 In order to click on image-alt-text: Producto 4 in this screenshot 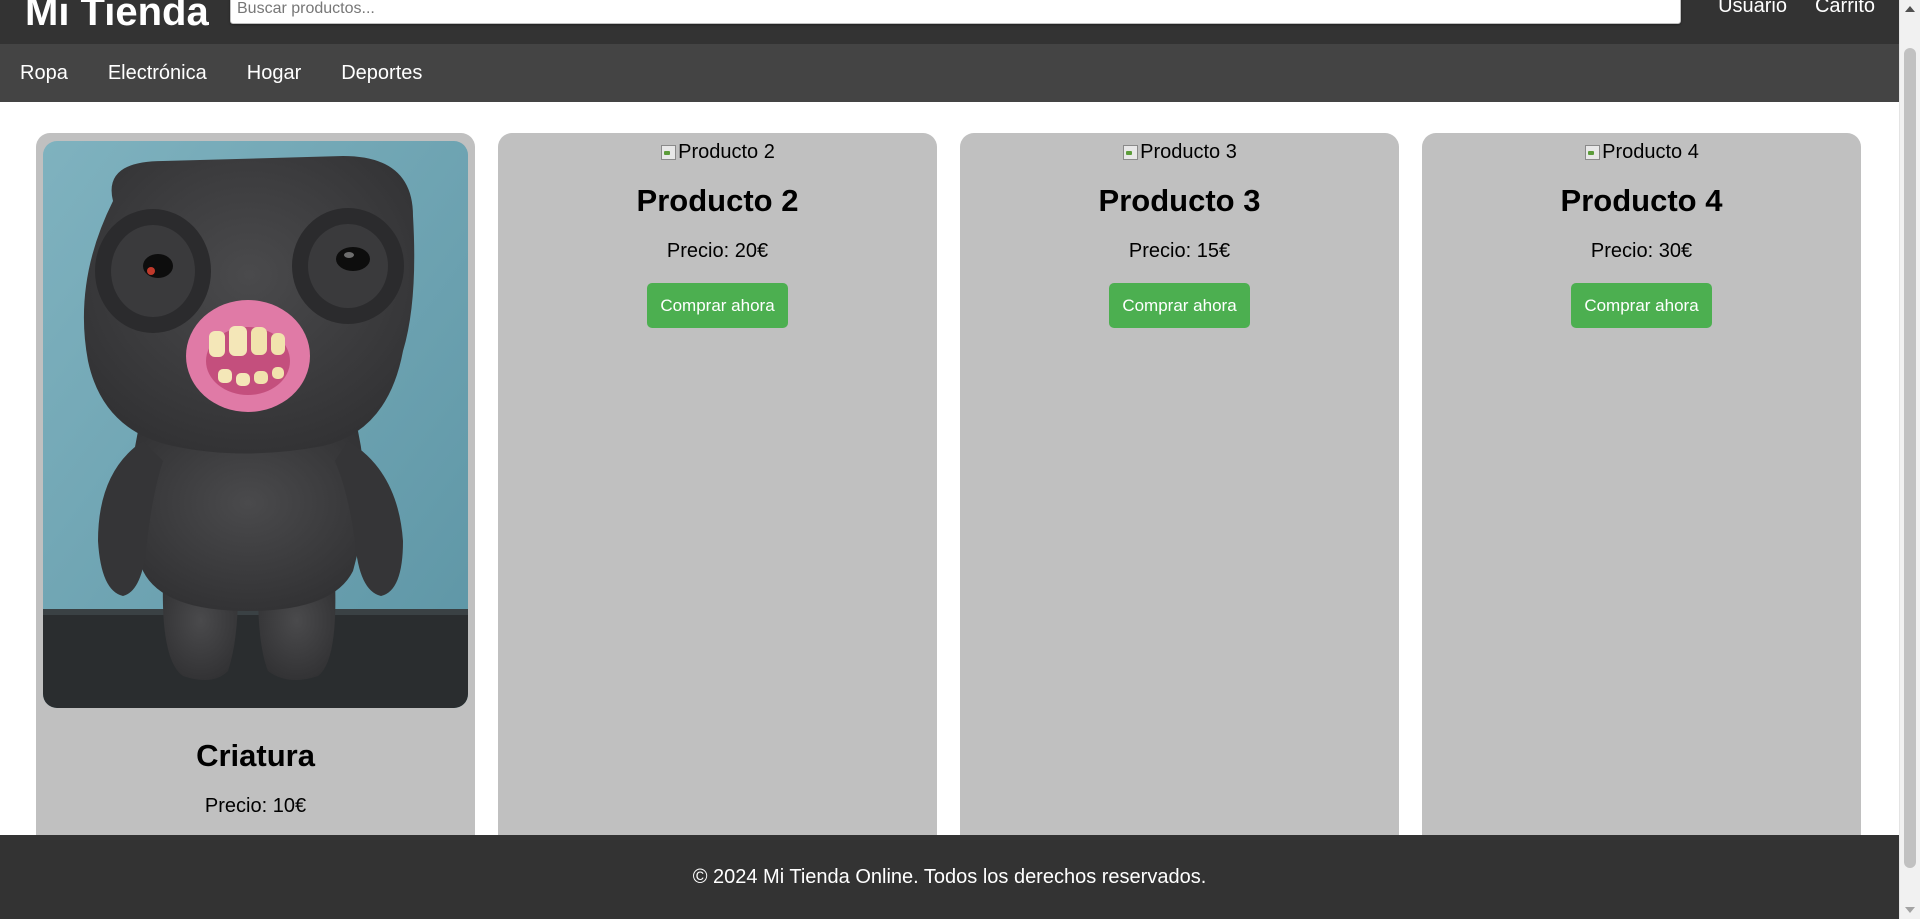, I will do `click(1650, 152)`.